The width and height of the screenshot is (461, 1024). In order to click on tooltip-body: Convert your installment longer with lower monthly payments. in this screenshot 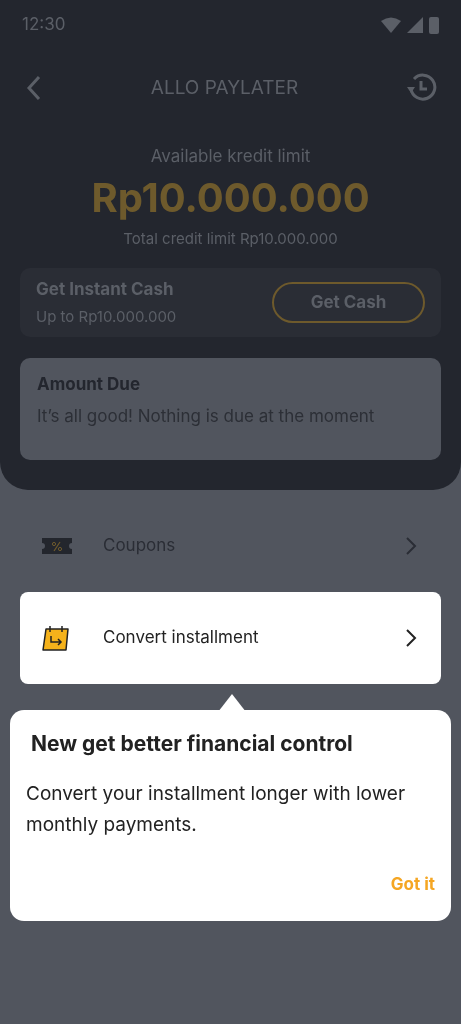, I will do `click(216, 809)`.